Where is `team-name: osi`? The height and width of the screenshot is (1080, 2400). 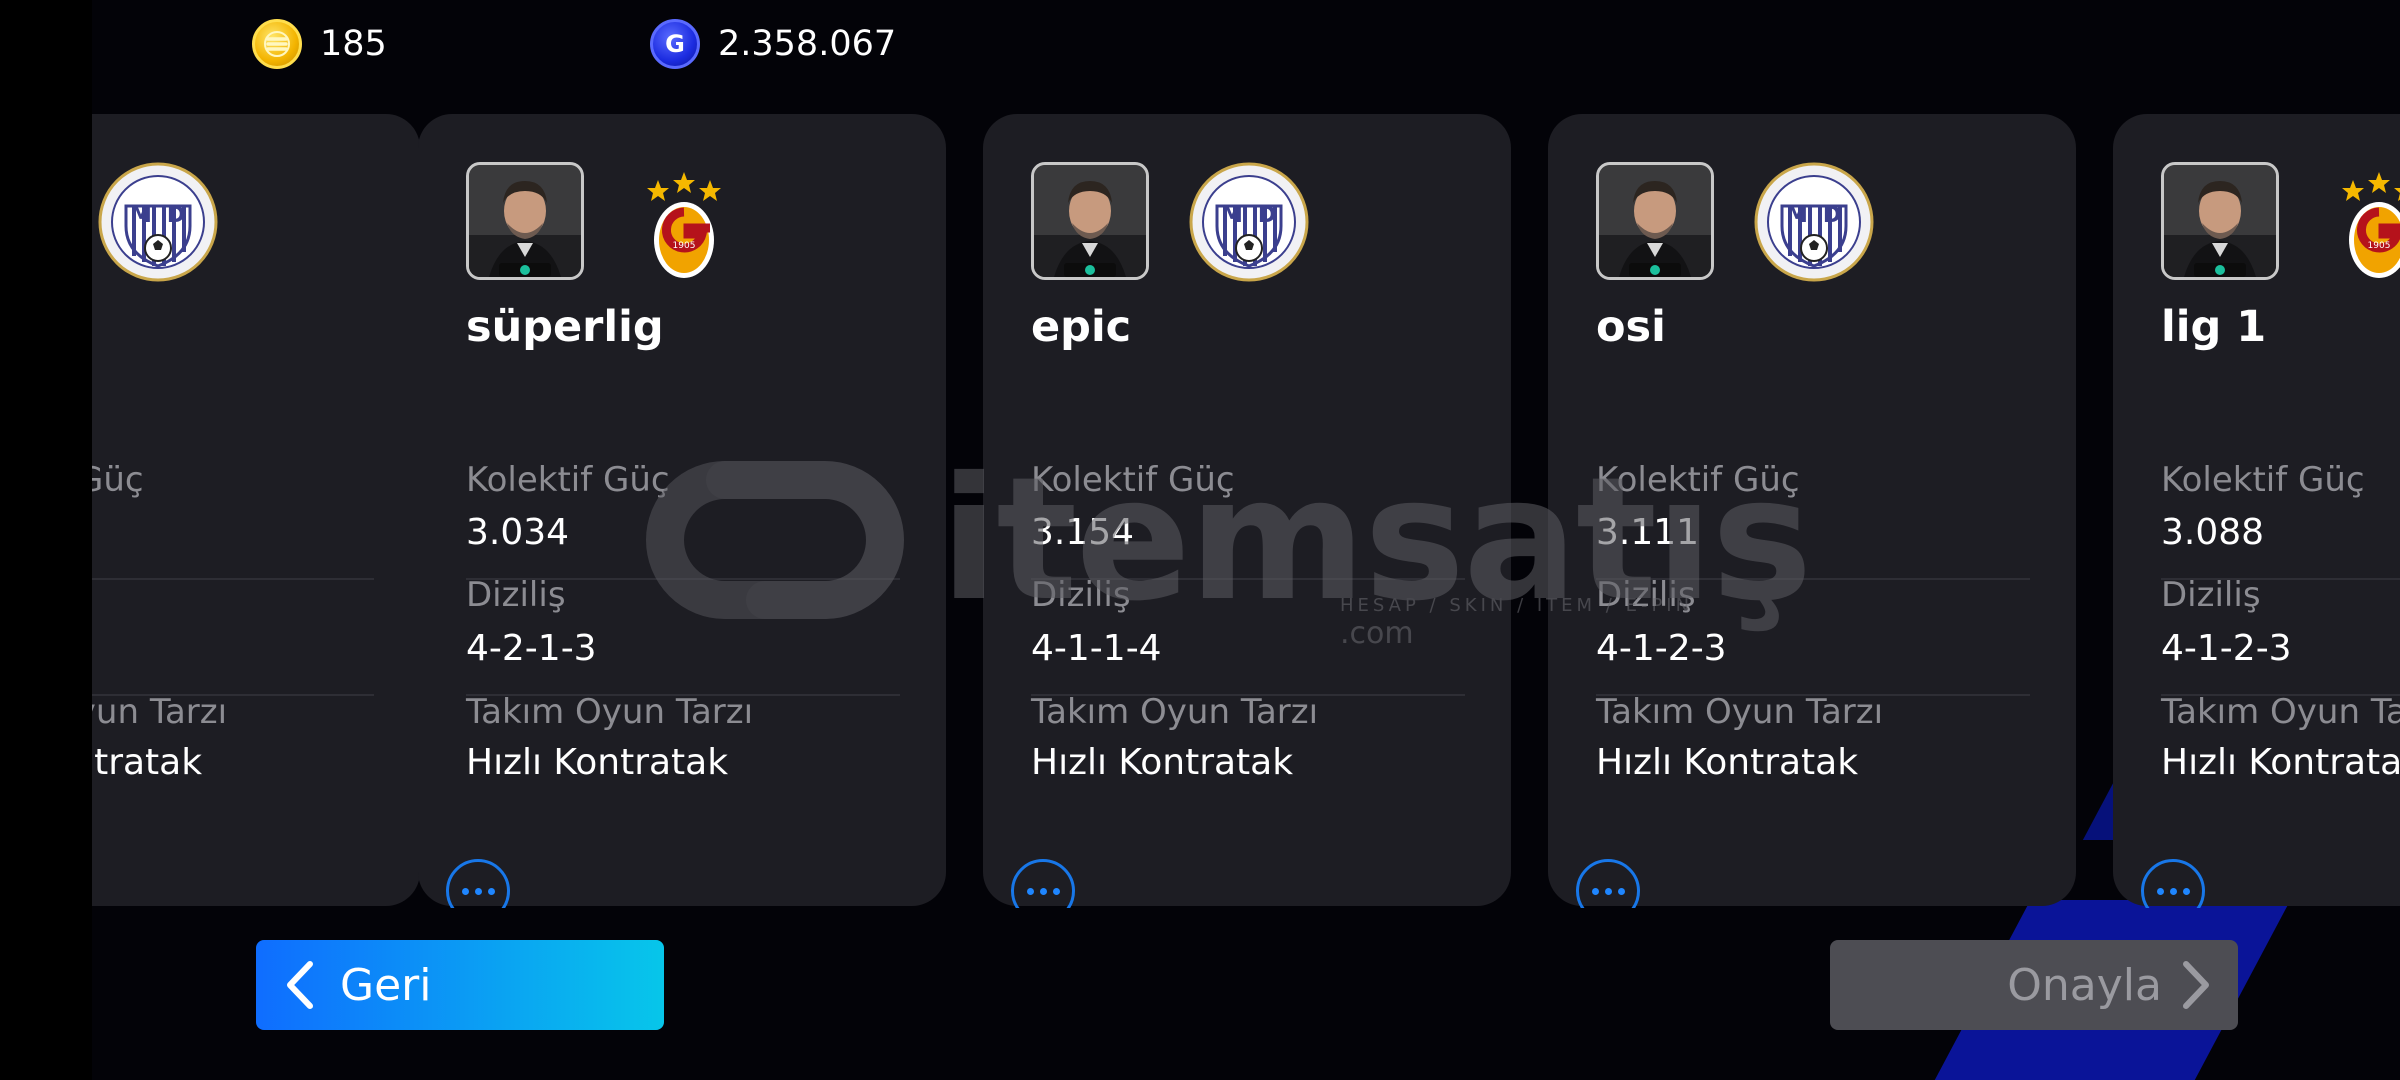 team-name: osi is located at coordinates (1631, 327).